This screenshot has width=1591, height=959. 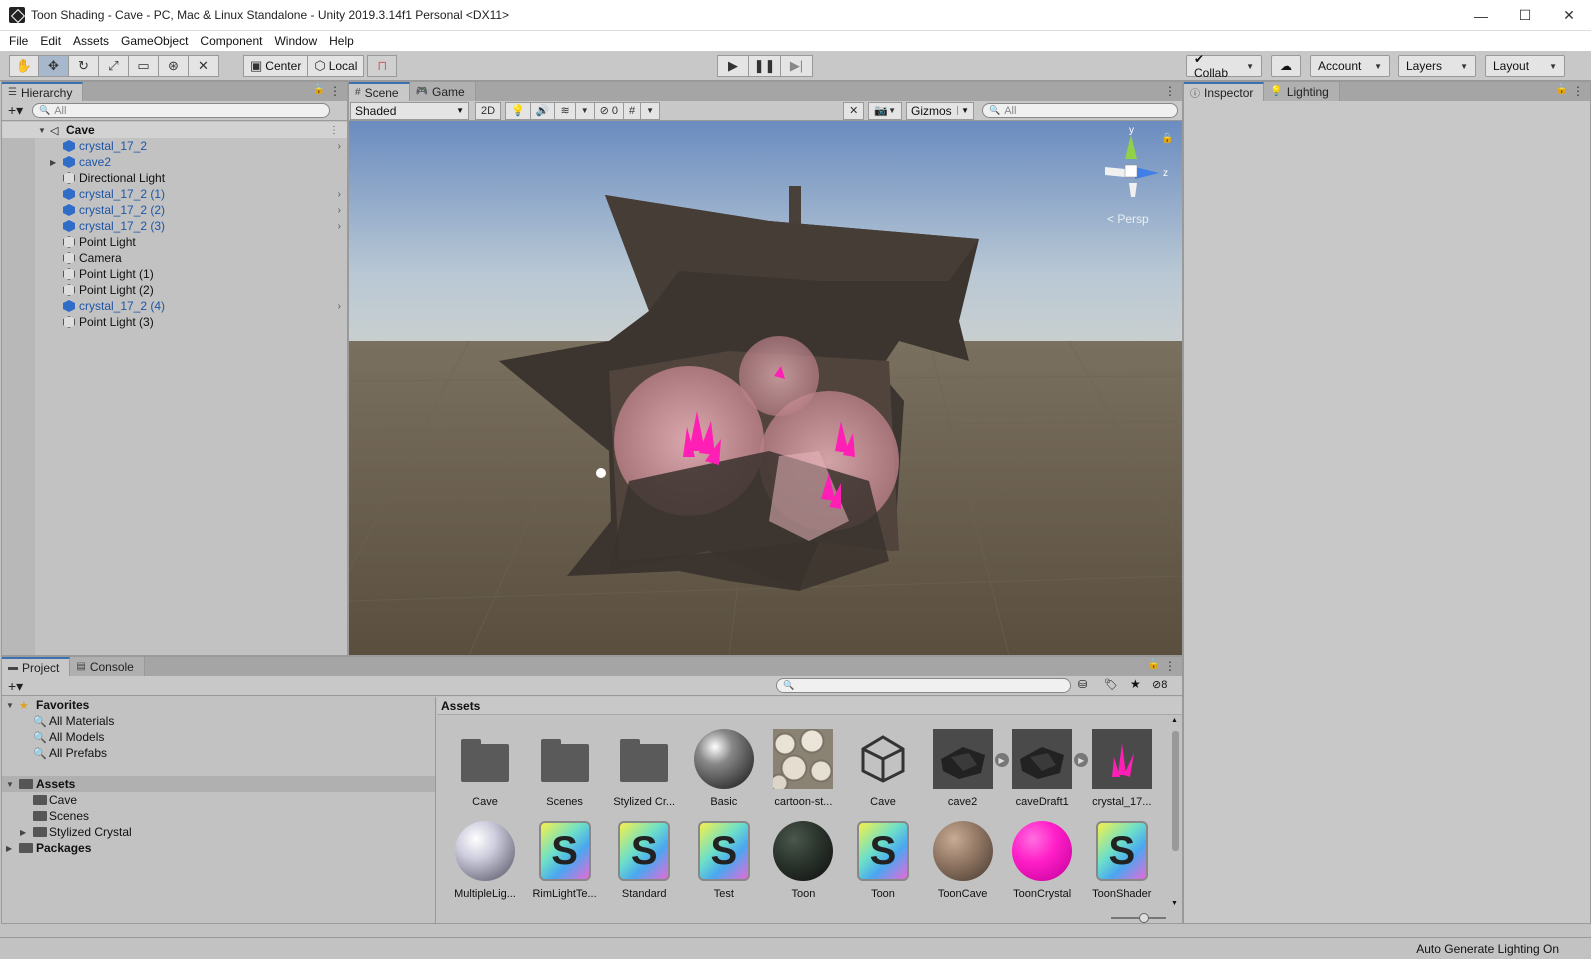 What do you see at coordinates (1174, 903) in the screenshot?
I see `scroll-down-icon: ▼` at bounding box center [1174, 903].